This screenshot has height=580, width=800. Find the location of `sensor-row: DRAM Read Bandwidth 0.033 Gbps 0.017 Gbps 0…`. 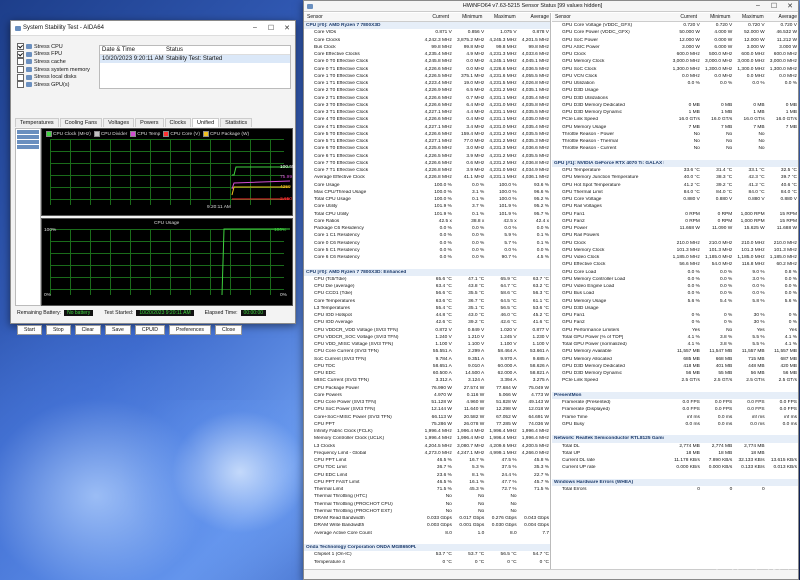

sensor-row: DRAM Read Bandwidth 0.033 Gbps 0.017 Gbps 0… is located at coordinates (427, 518).